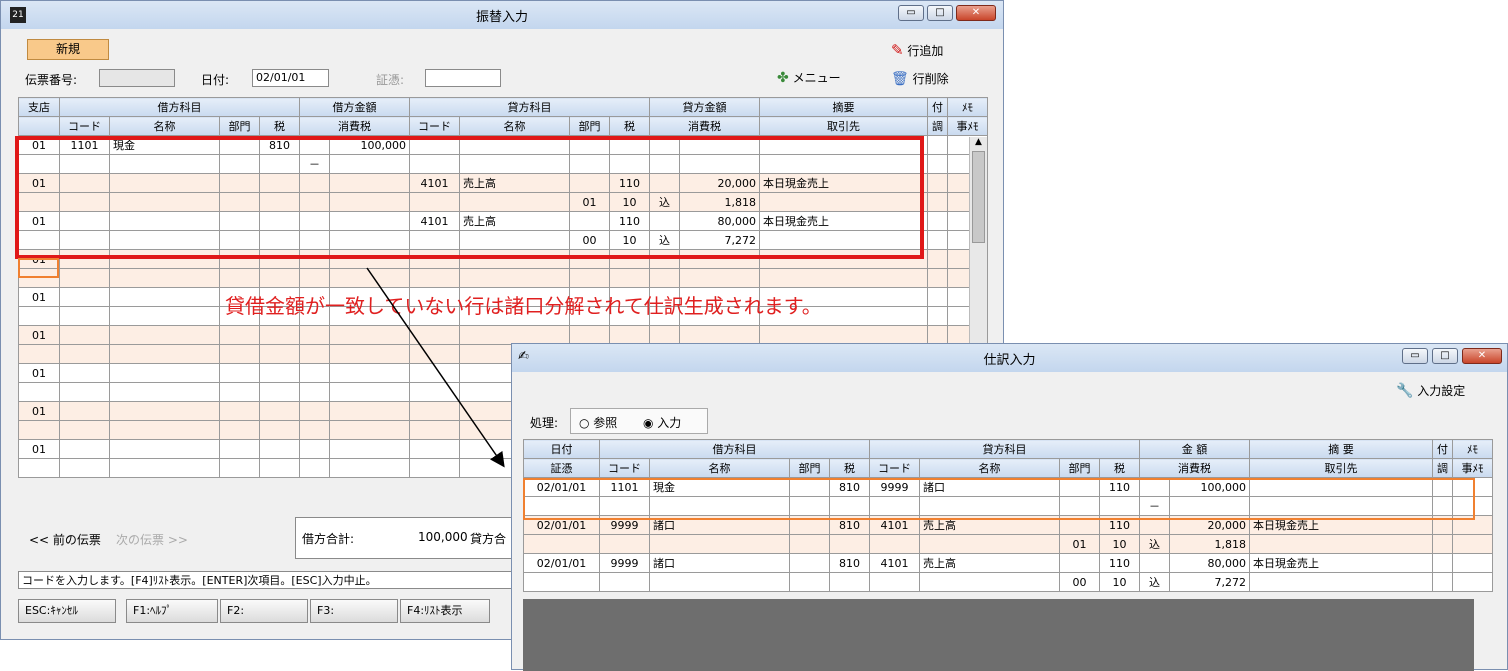  I want to click on table-row: 02/01/01 9999 諸口 810 4101 売上高 110 80,000 本日現金売上, so click(1008, 563).